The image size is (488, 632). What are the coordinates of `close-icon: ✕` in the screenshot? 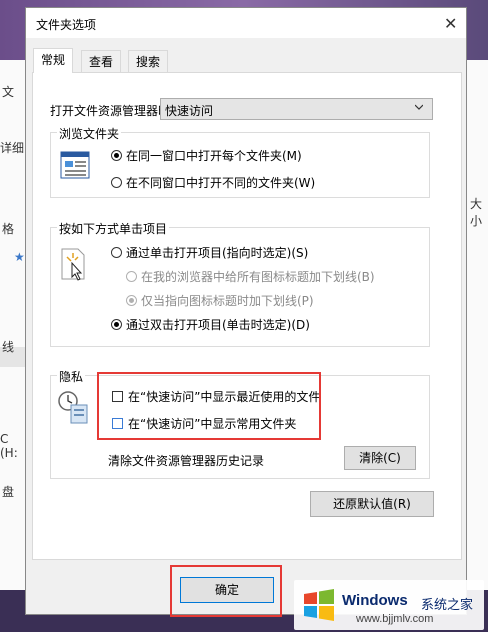 It's located at (450, 23).